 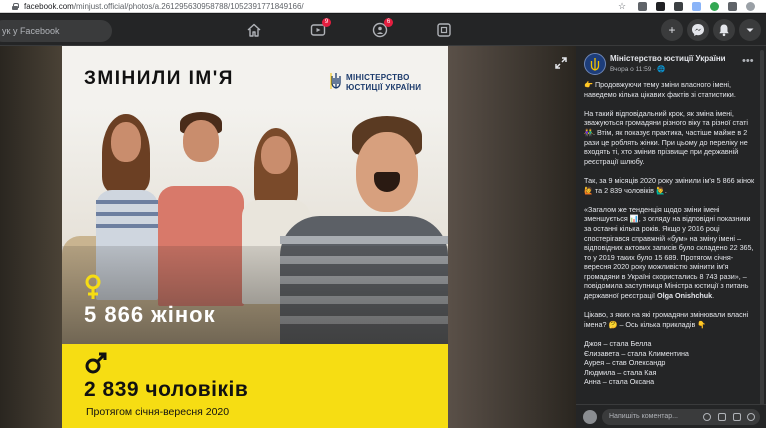 I want to click on more-options-icon: •••, so click(x=748, y=61).